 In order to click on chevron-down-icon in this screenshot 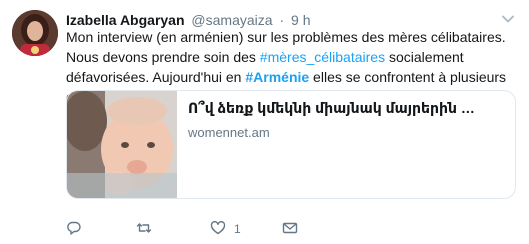, I will do `click(508, 19)`.